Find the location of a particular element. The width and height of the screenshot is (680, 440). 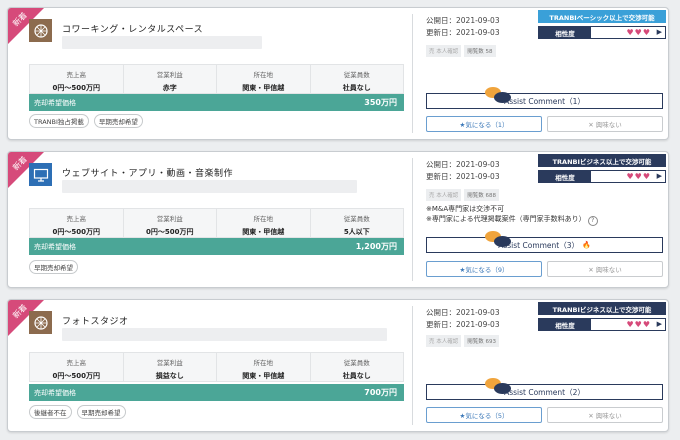

help-icon: ? is located at coordinates (592, 221).